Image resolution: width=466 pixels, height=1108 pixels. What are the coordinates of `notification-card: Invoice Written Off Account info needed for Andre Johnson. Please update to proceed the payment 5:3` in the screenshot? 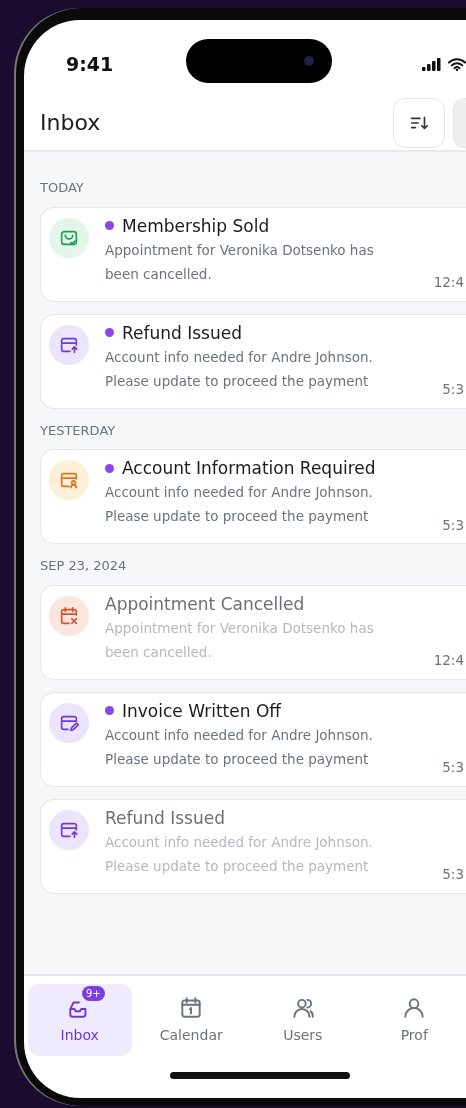 It's located at (253, 739).